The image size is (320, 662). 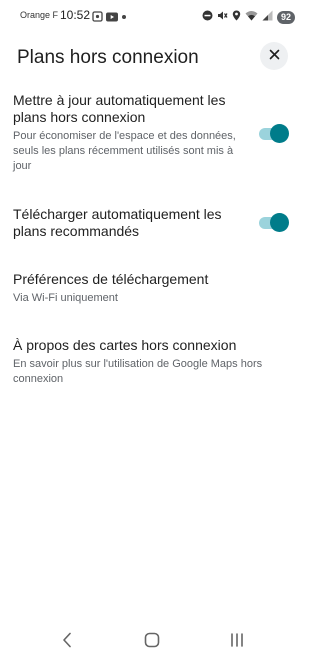 I want to click on youtube-icon, so click(x=112, y=18).